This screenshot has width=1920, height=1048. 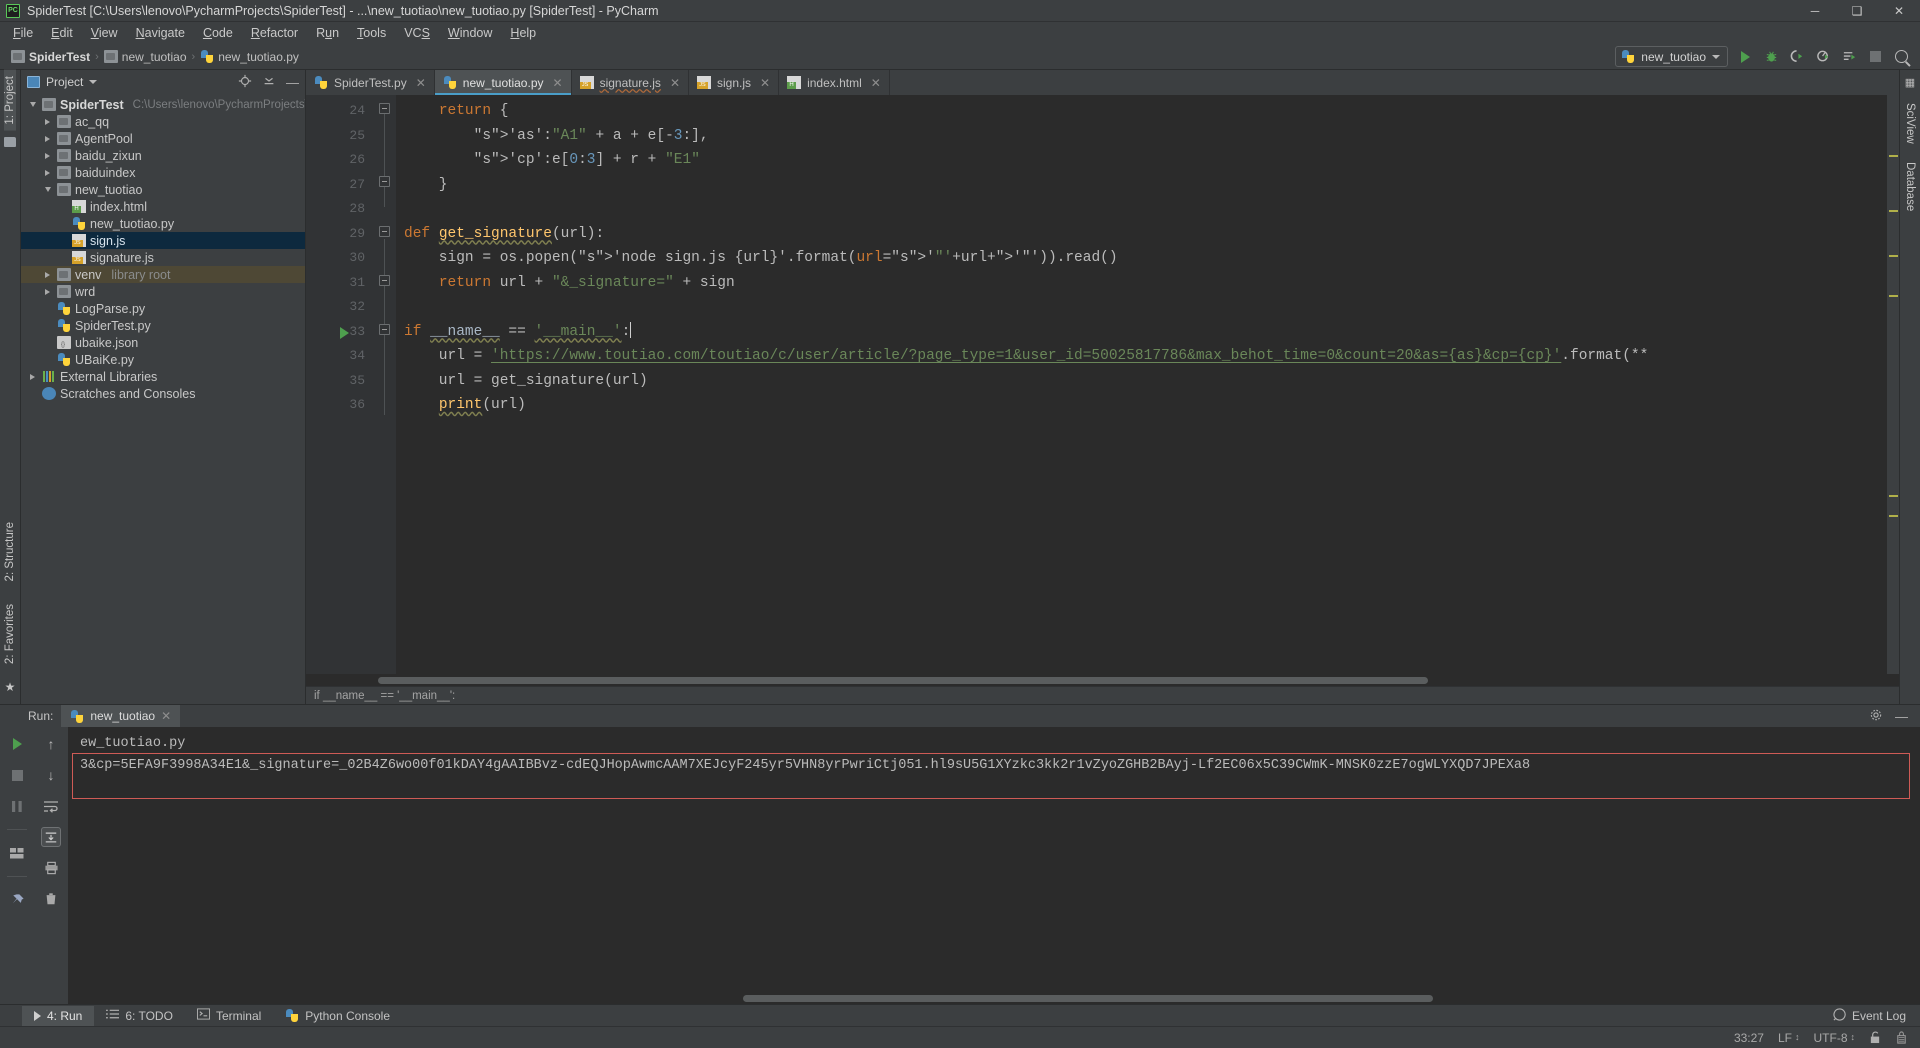 What do you see at coordinates (163, 189) in the screenshot?
I see `tree-node-new-tuotiao: new_tuotiao` at bounding box center [163, 189].